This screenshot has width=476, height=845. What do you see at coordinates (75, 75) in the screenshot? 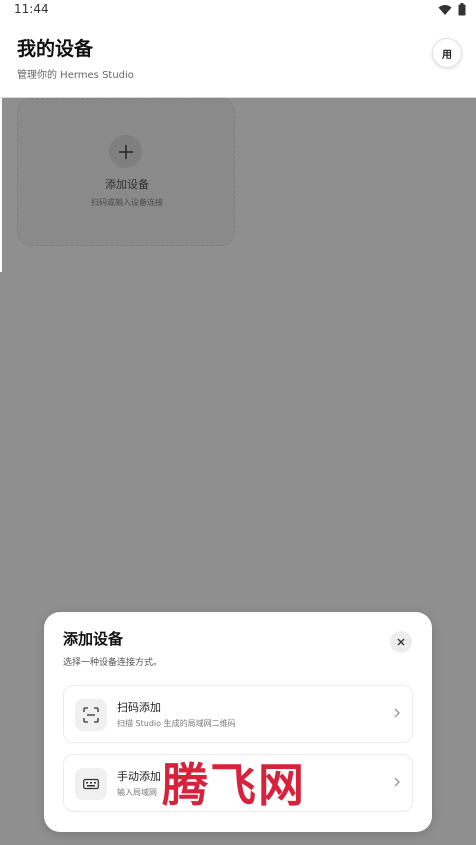
I see `page-subtitle: 管理你的 Hermes Studio` at bounding box center [75, 75].